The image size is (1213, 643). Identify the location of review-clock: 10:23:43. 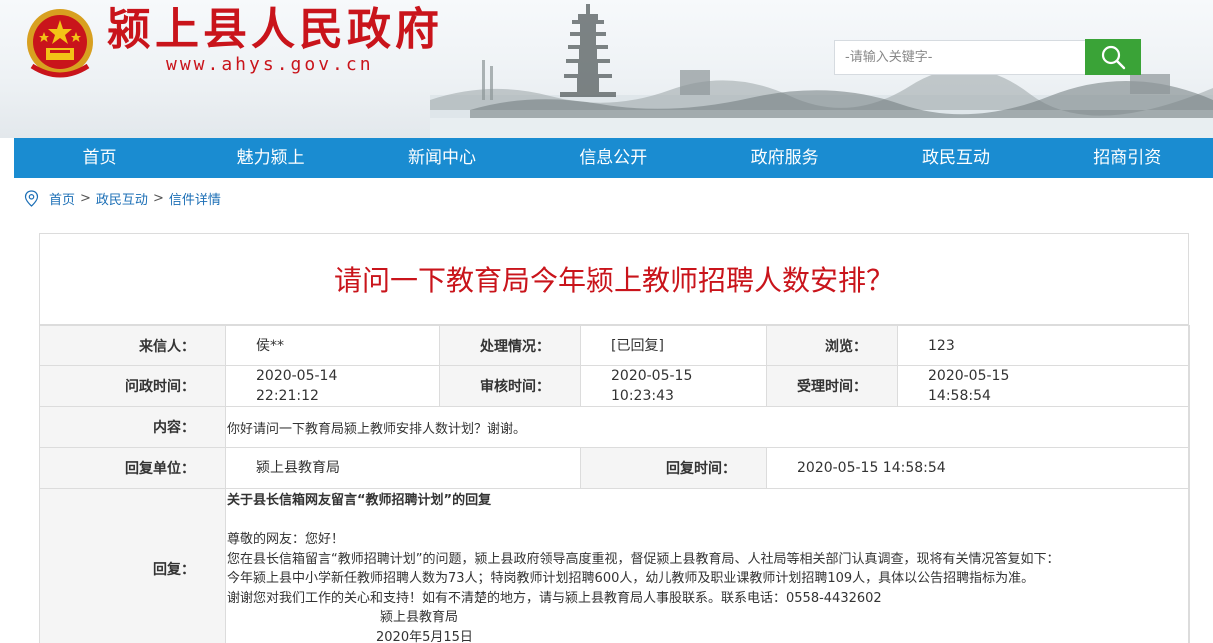
(642, 396).